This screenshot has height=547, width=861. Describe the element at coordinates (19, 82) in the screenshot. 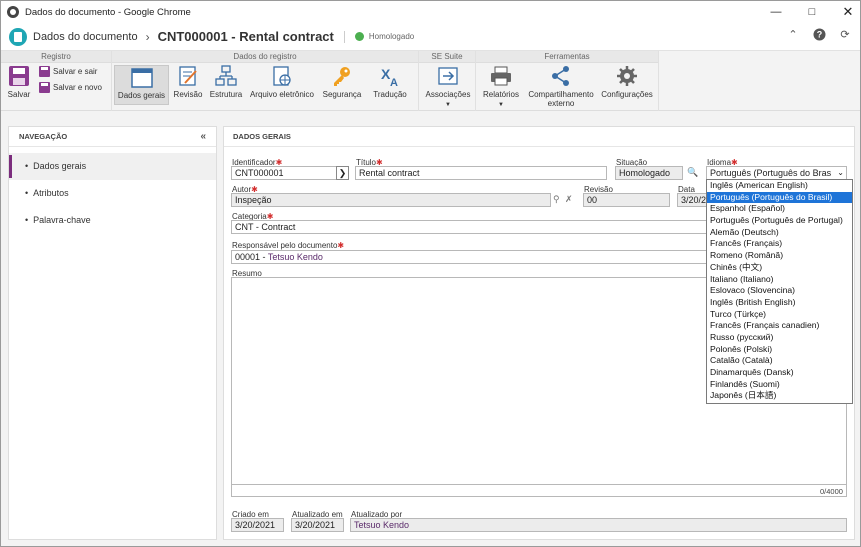

I see `save-button: Salvar` at that location.